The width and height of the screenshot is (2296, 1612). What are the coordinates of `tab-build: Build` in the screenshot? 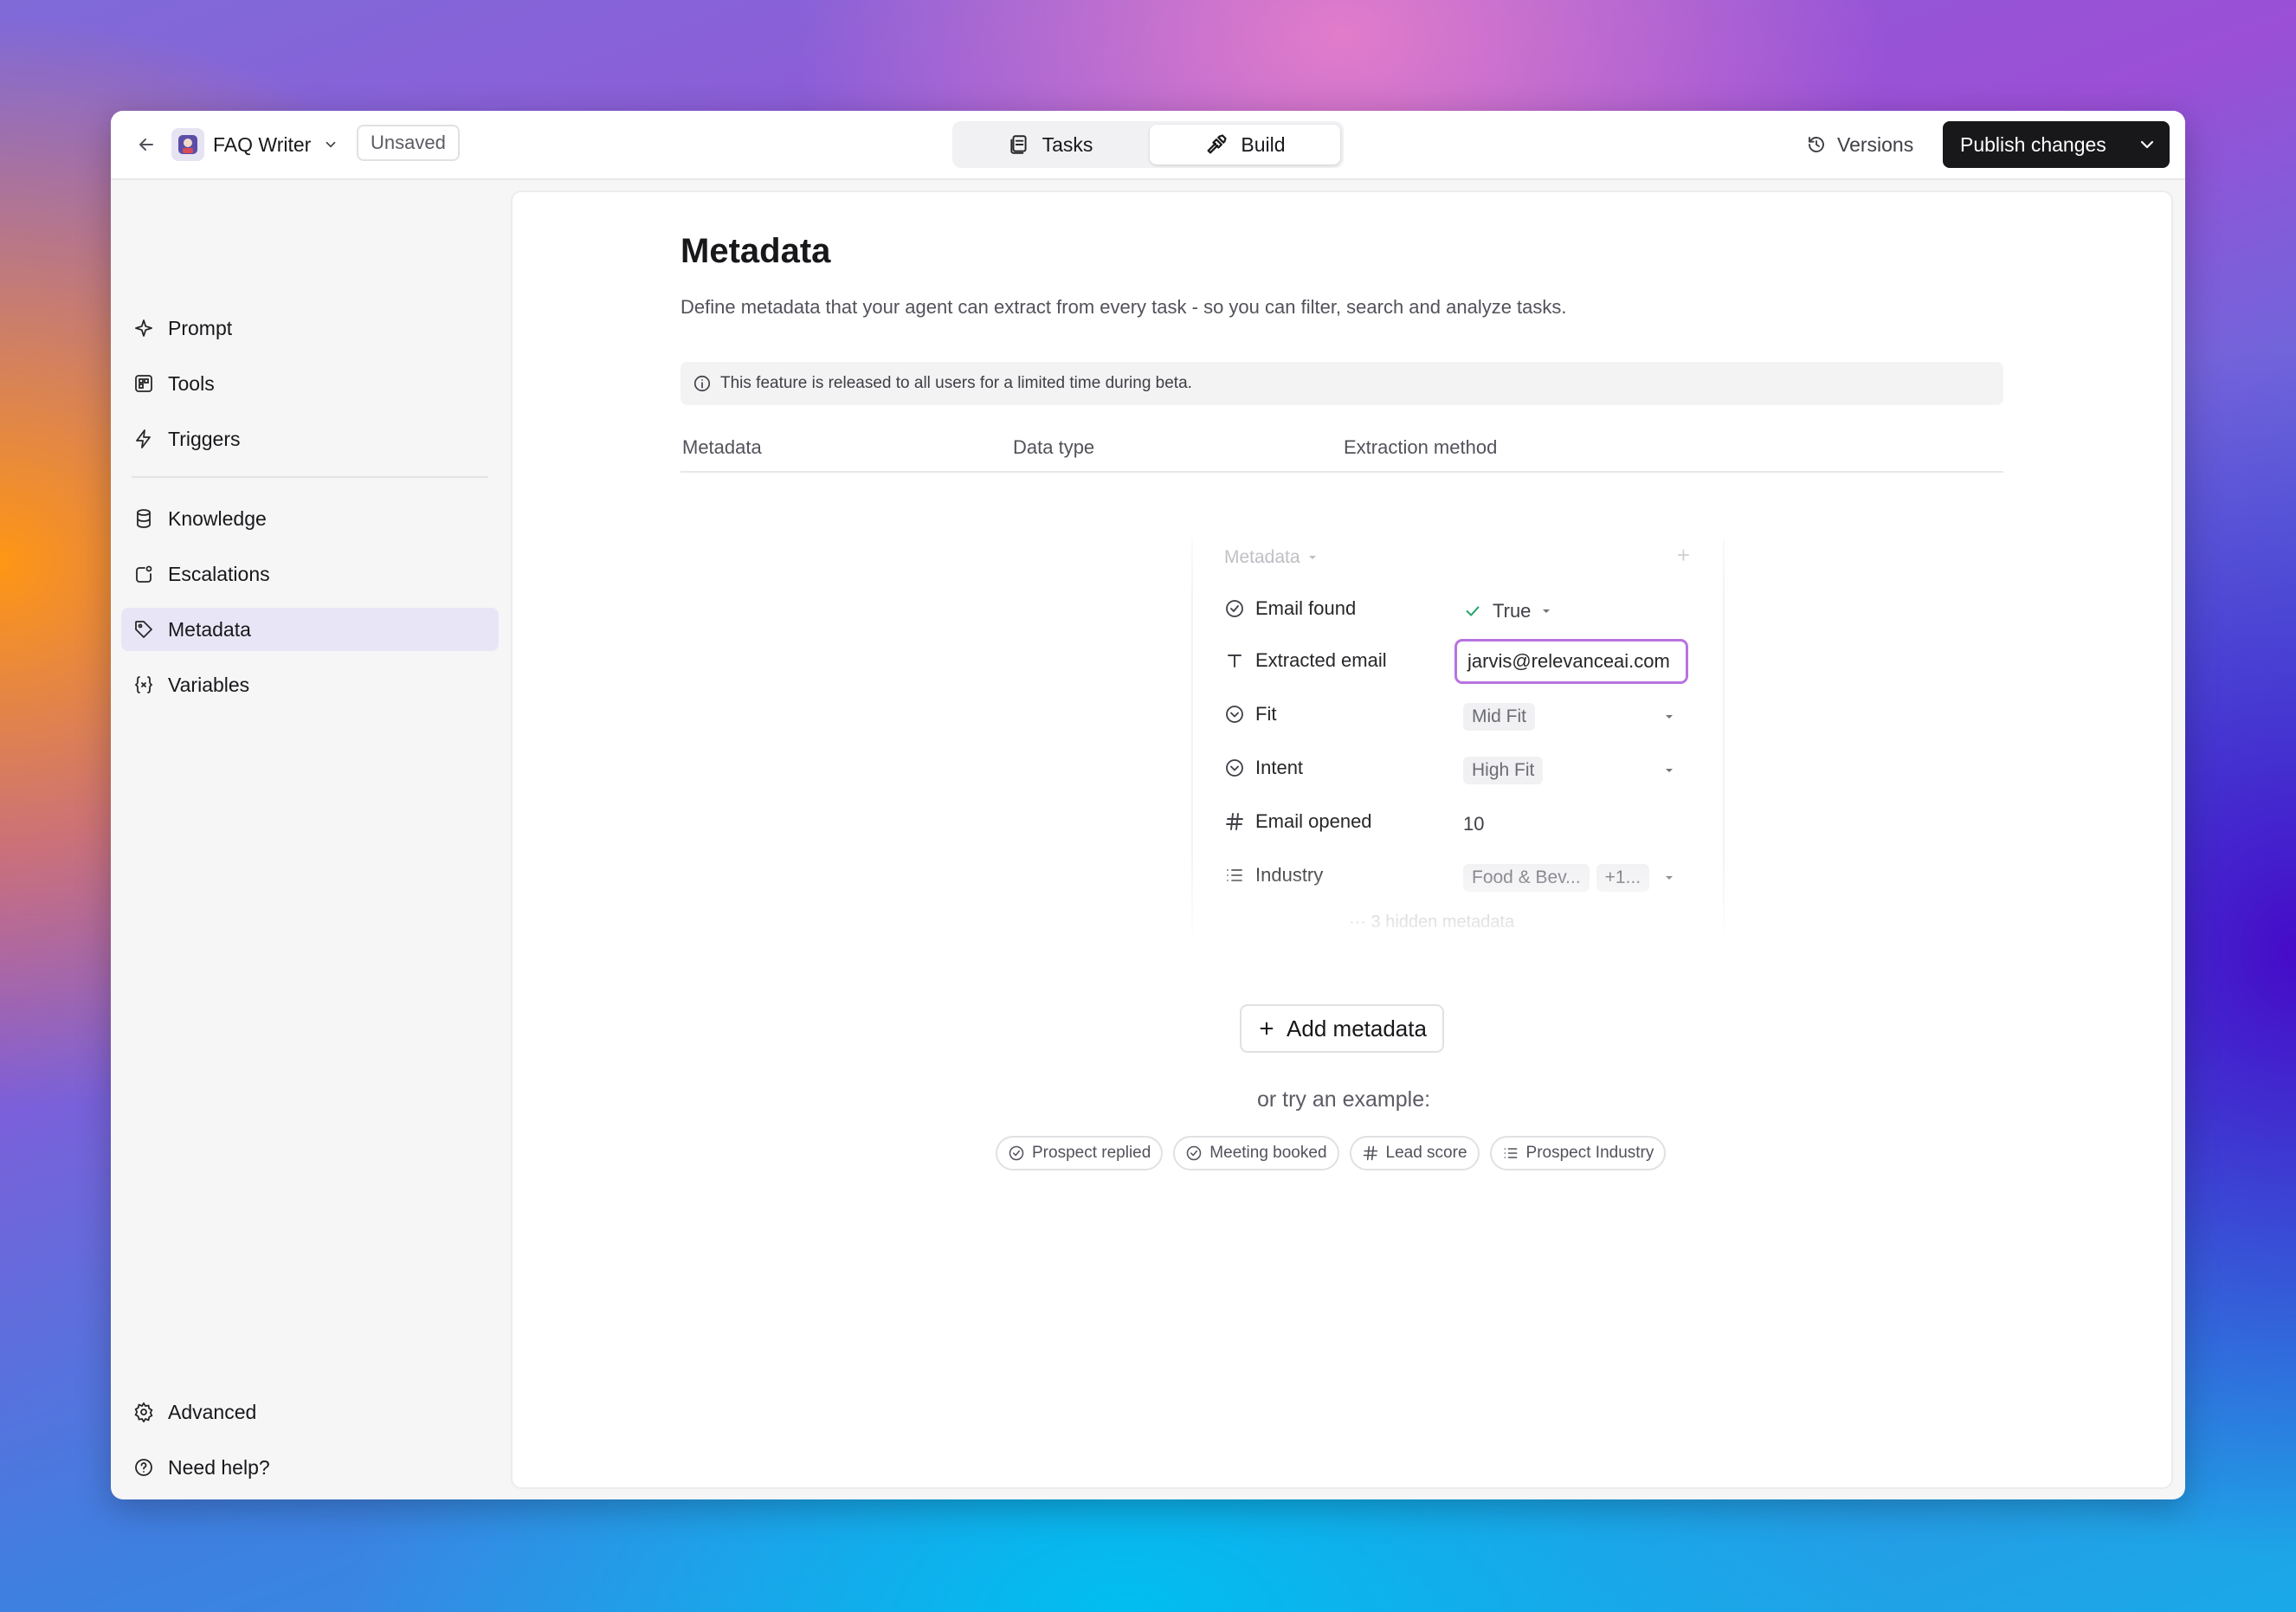 It's located at (1245, 144).